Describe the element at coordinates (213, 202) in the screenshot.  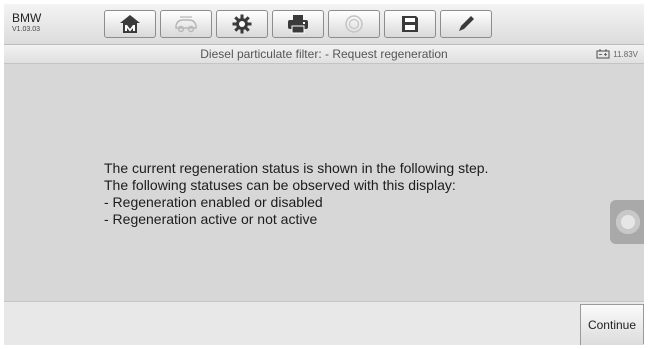
I see `message-line: - Regeneration enabled or disabled` at that location.